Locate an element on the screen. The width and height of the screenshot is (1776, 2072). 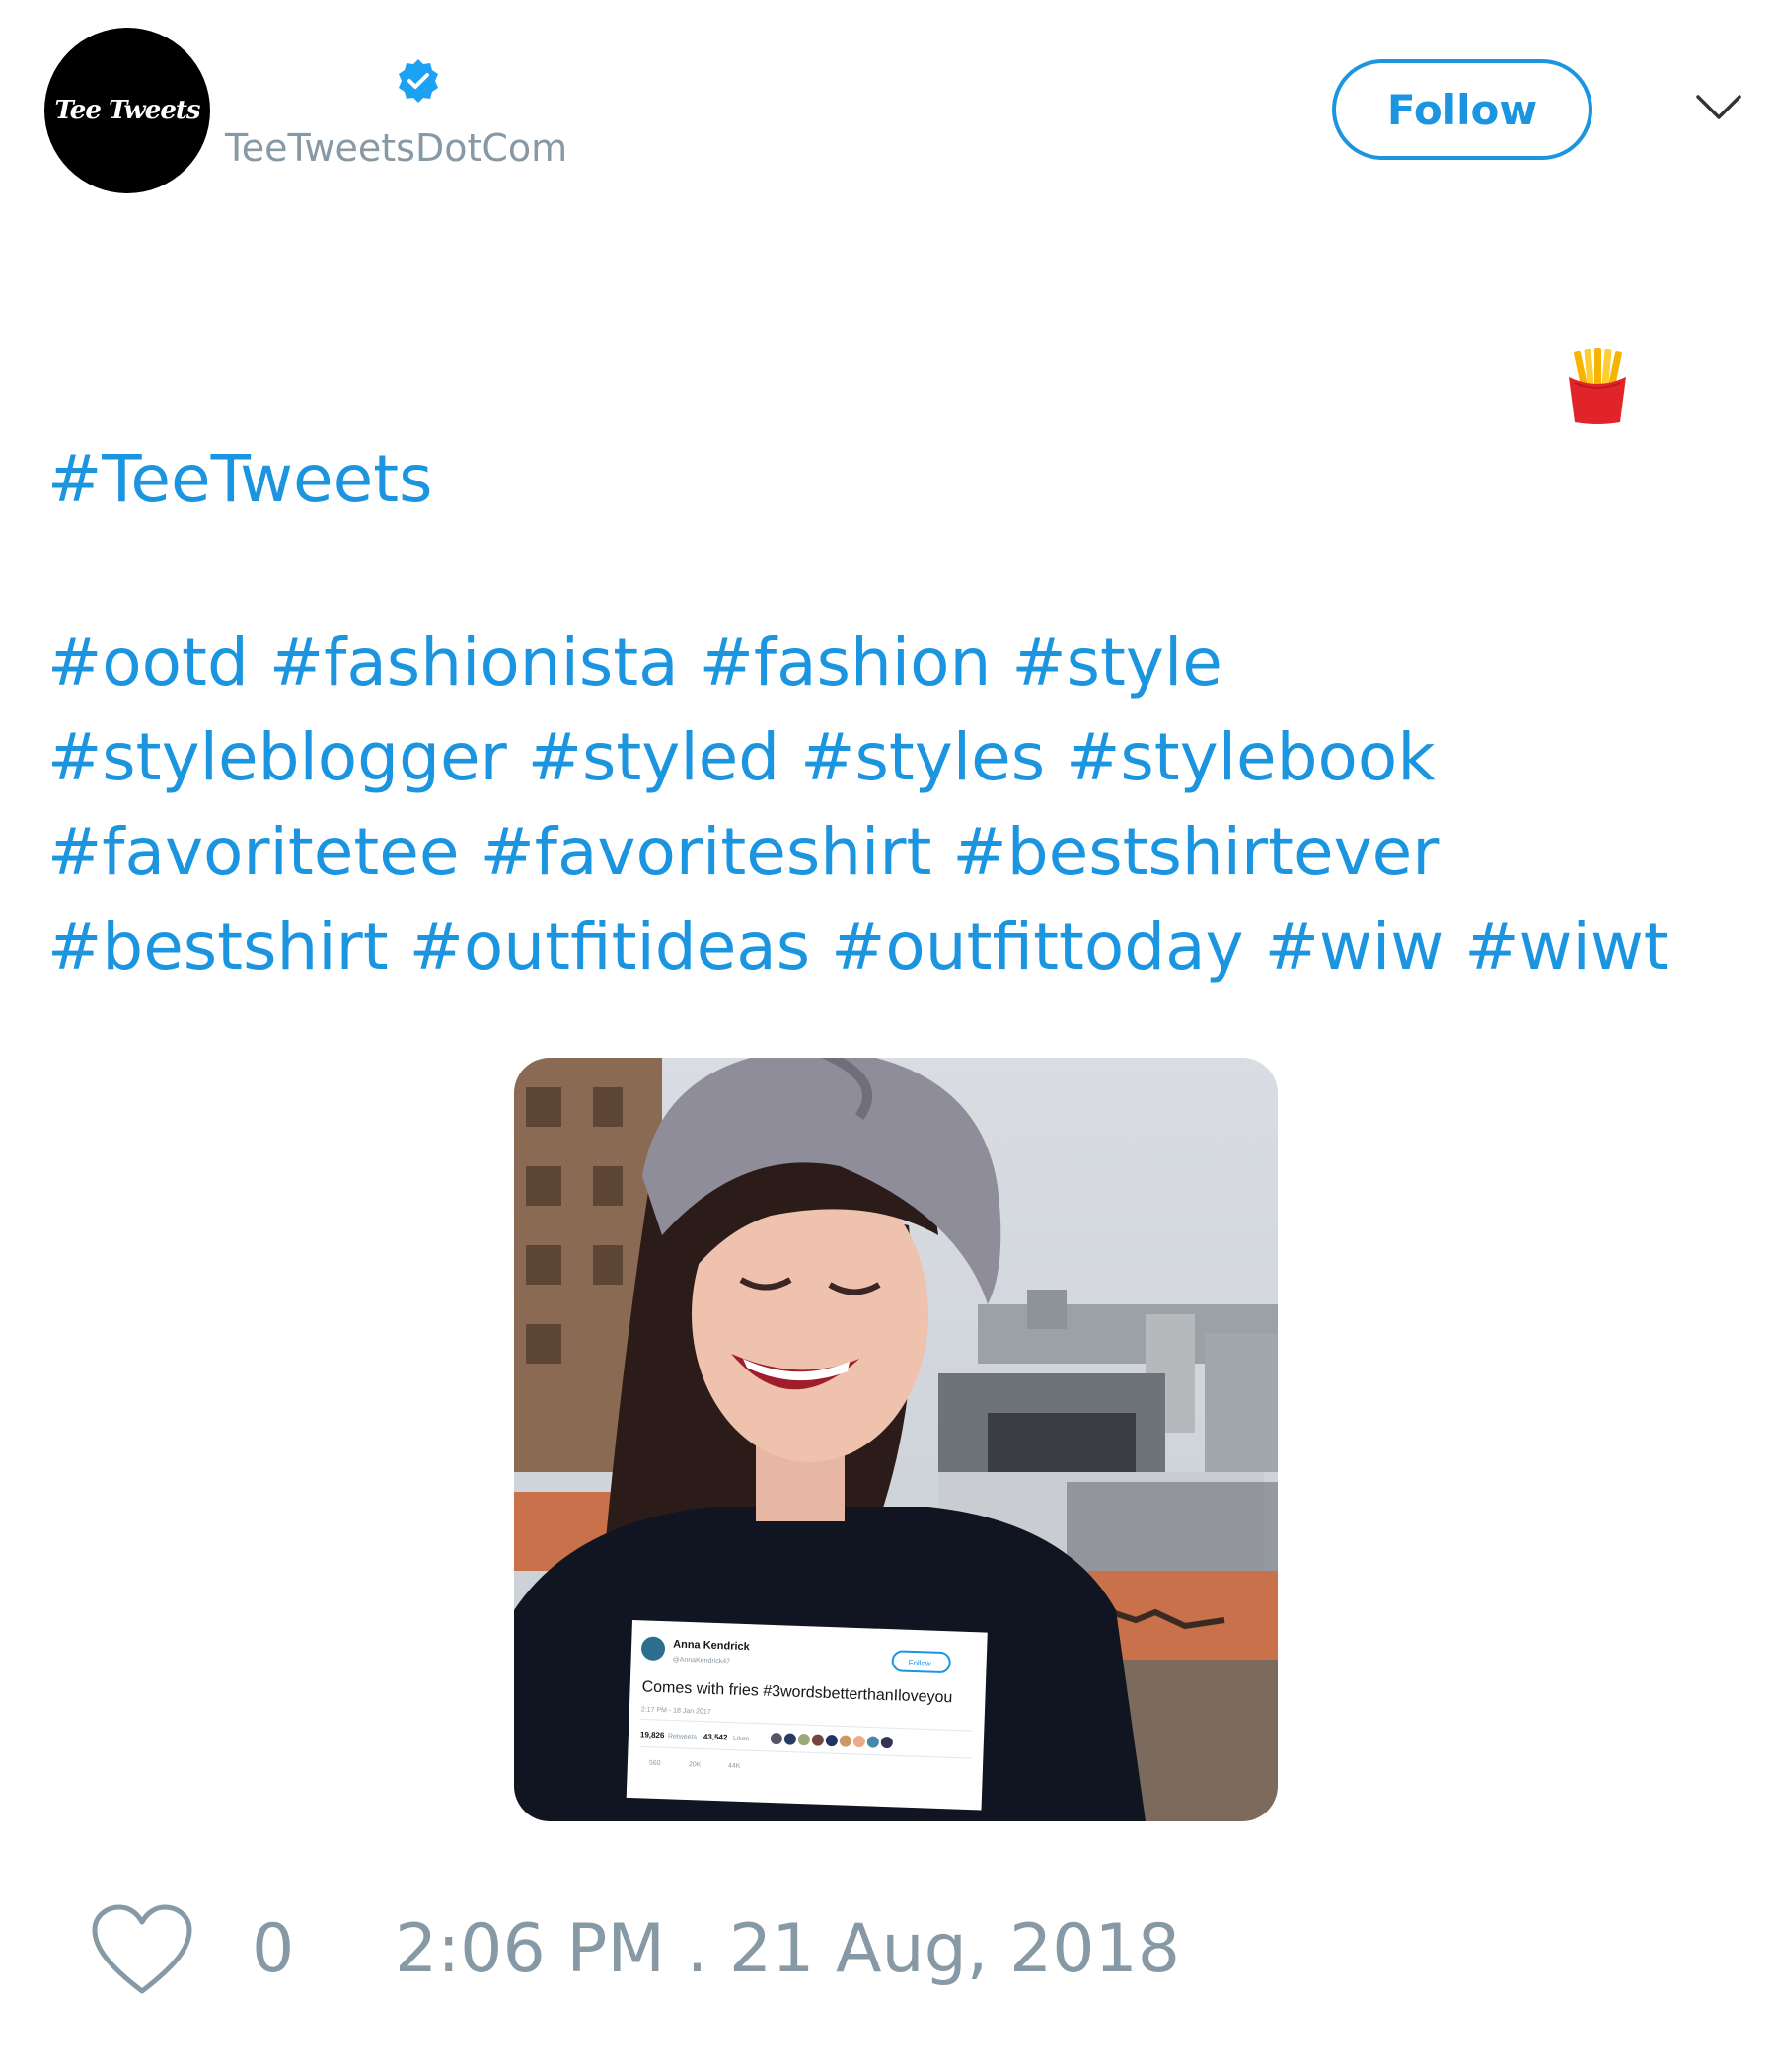
shirt-card-replies-count: 560 is located at coordinates (655, 1764).